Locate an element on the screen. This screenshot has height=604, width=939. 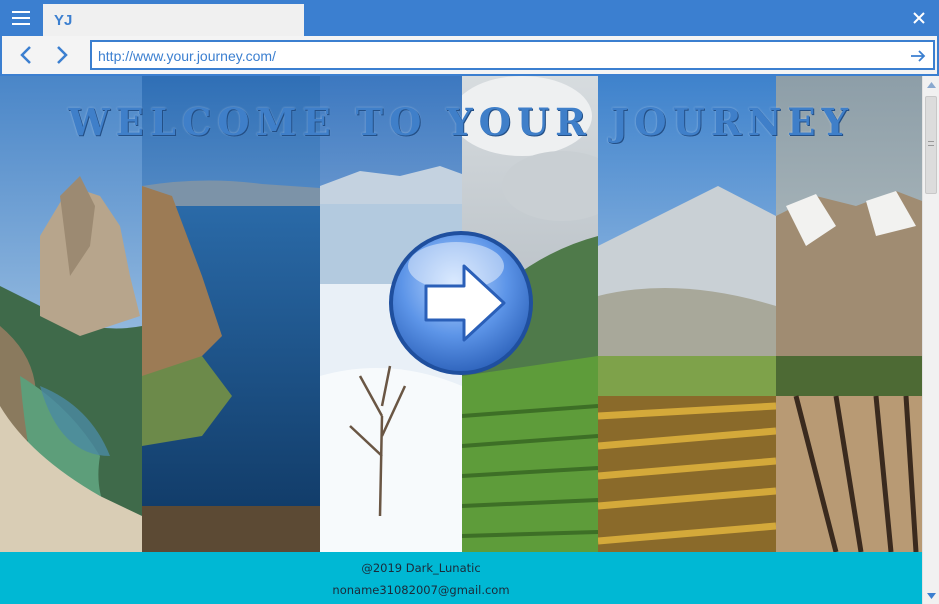
landscape-panel-mountains is located at coordinates (849, 314).